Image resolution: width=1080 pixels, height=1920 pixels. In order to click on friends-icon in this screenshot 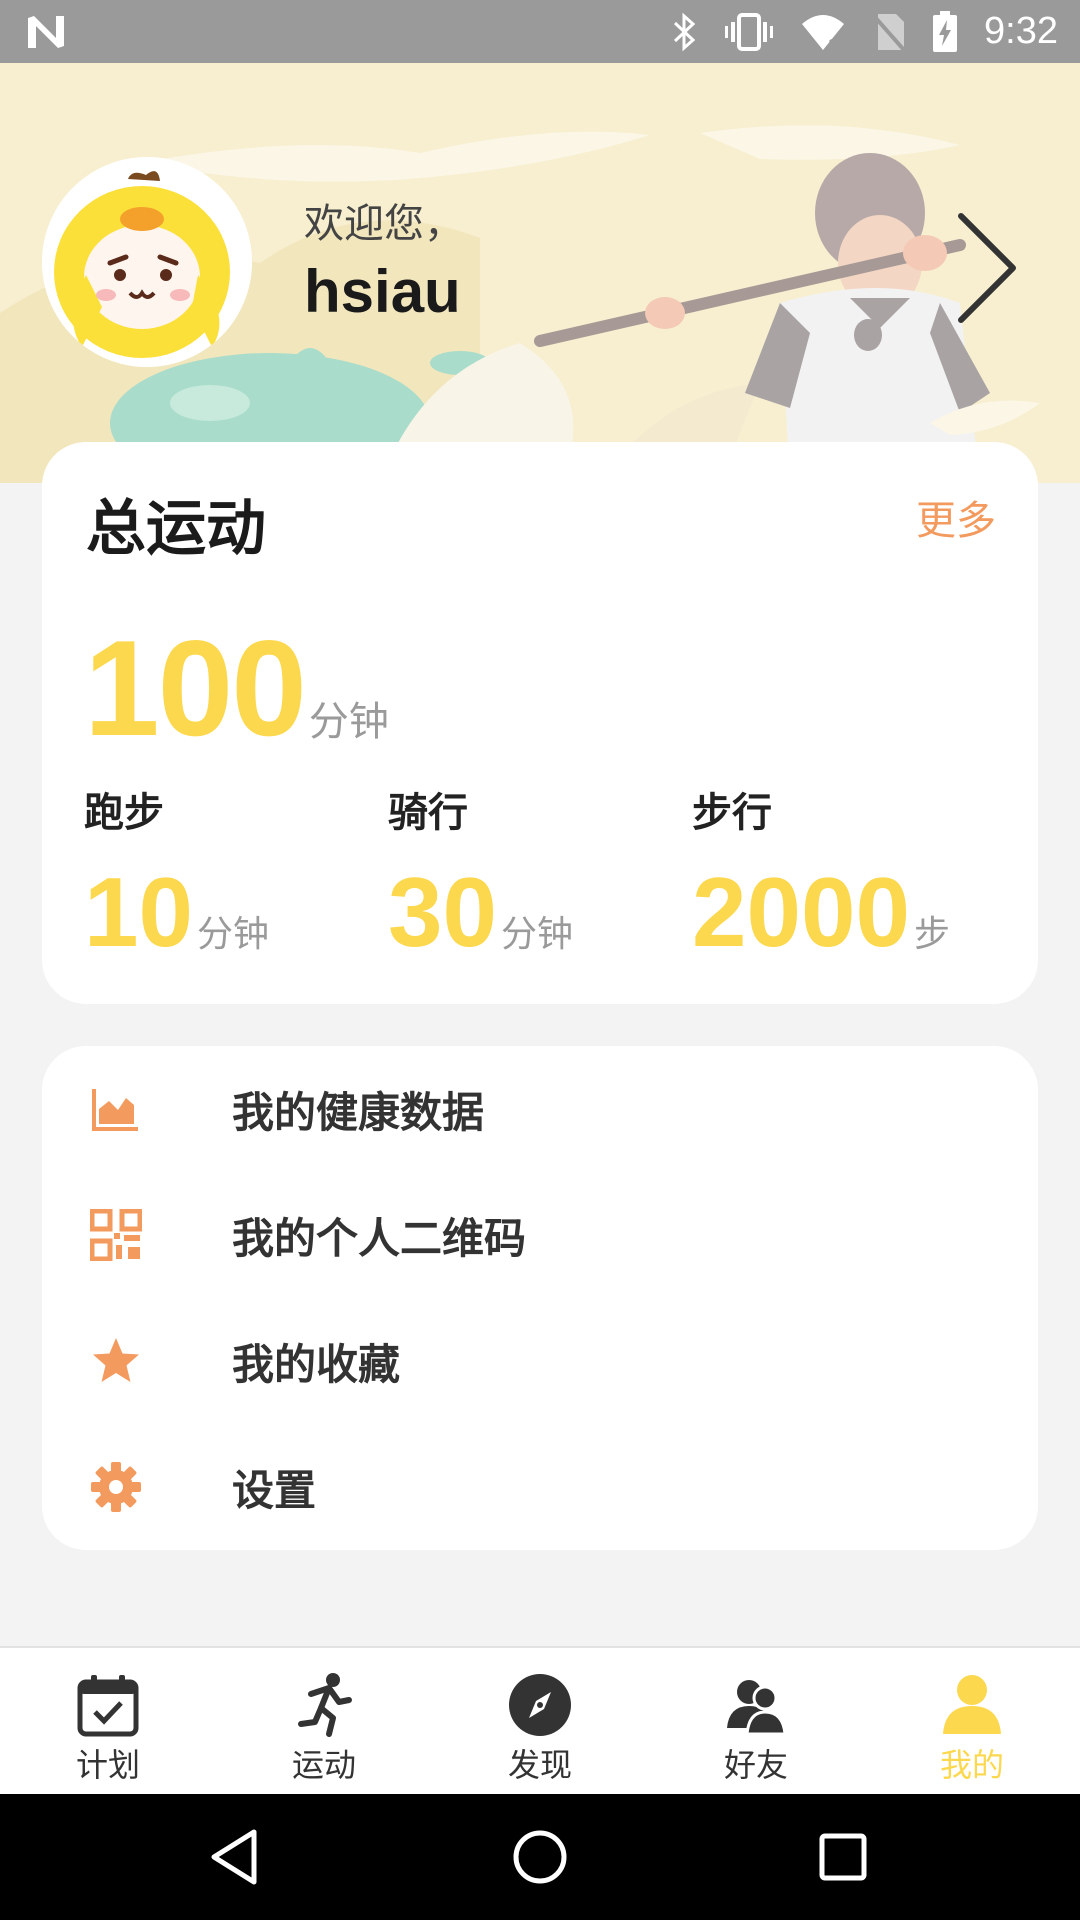, I will do `click(757, 1708)`.